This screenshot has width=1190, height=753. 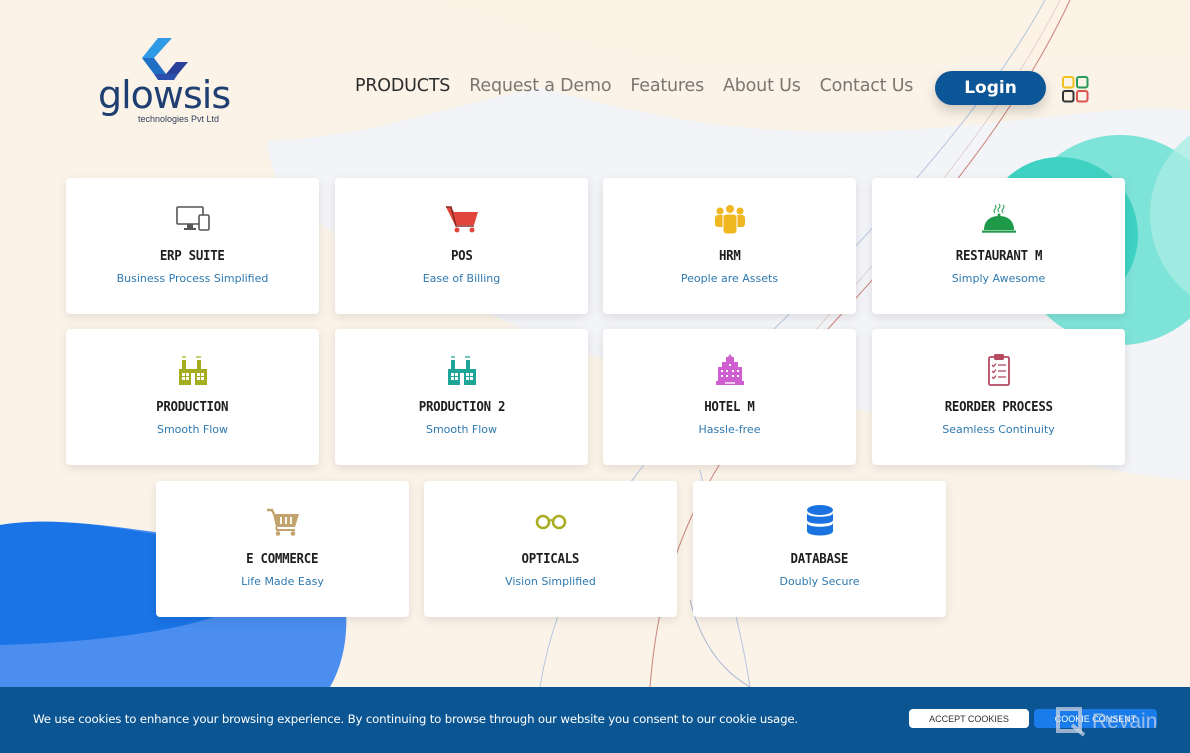 What do you see at coordinates (461, 278) in the screenshot?
I see `product-subtitle: Ease of Billing` at bounding box center [461, 278].